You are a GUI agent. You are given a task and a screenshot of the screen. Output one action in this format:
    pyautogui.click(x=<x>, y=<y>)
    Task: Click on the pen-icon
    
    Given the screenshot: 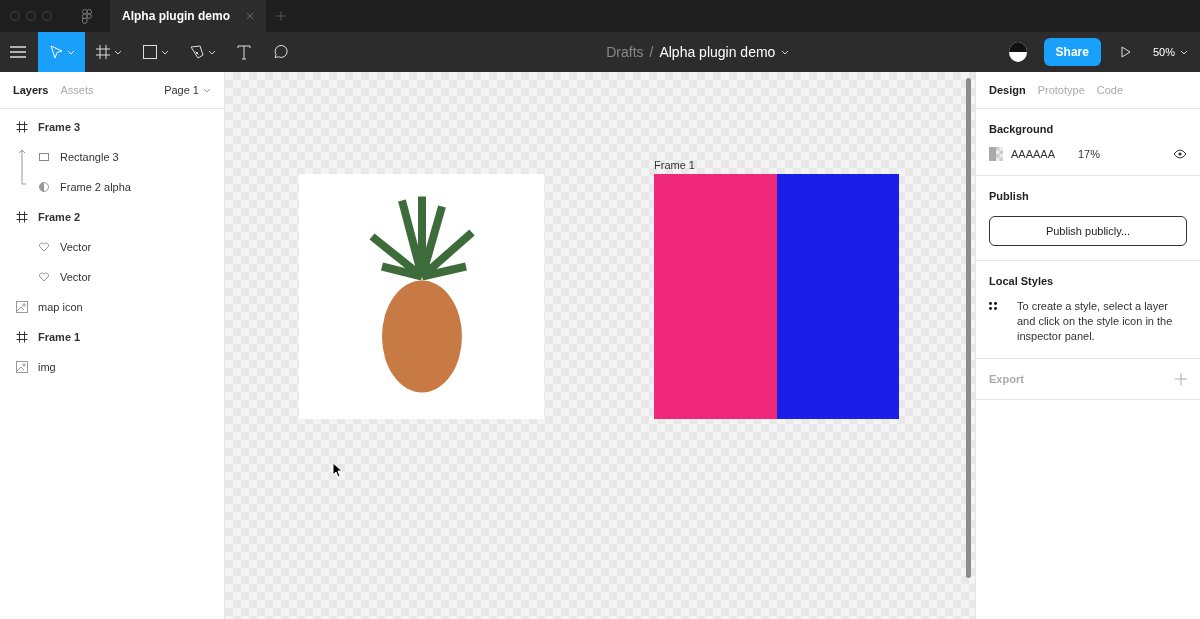 What is the action you would take?
    pyautogui.click(x=197, y=52)
    